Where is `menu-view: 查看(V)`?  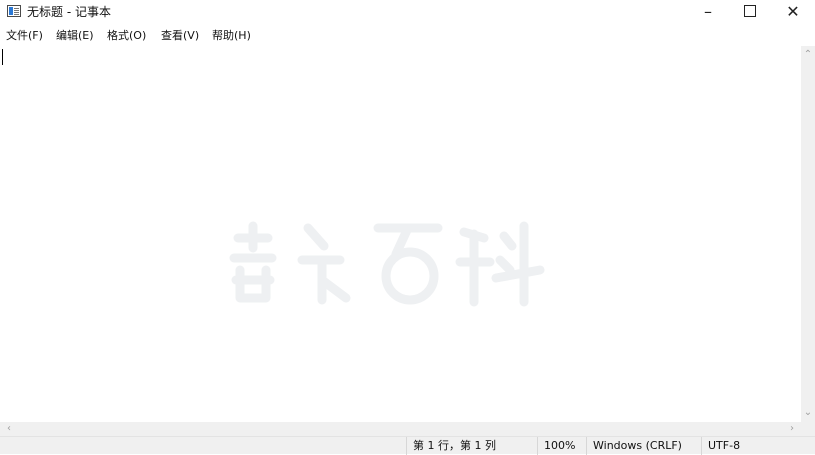
menu-view: 查看(V) is located at coordinates (180, 36).